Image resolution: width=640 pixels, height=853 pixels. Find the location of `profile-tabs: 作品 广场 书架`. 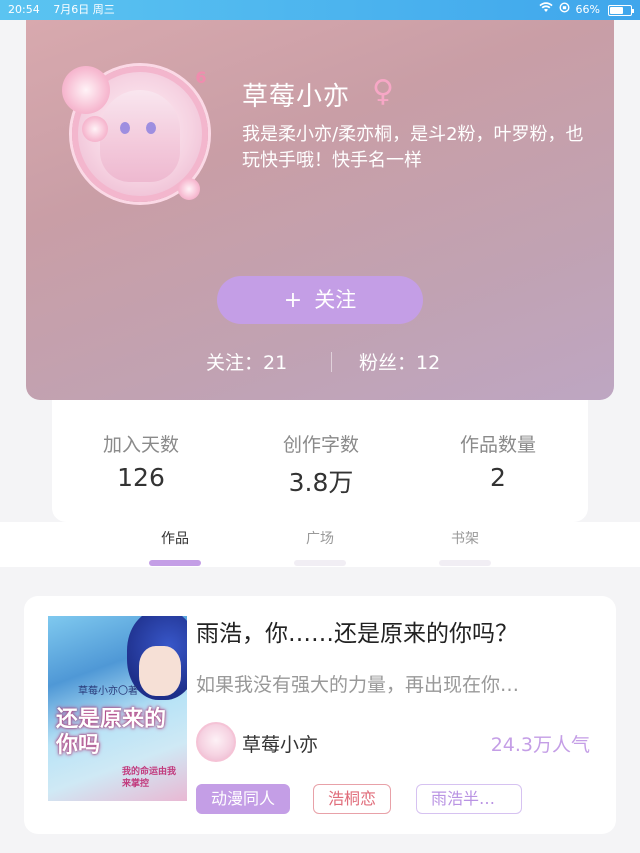

profile-tabs: 作品 广场 书架 is located at coordinates (320, 544).